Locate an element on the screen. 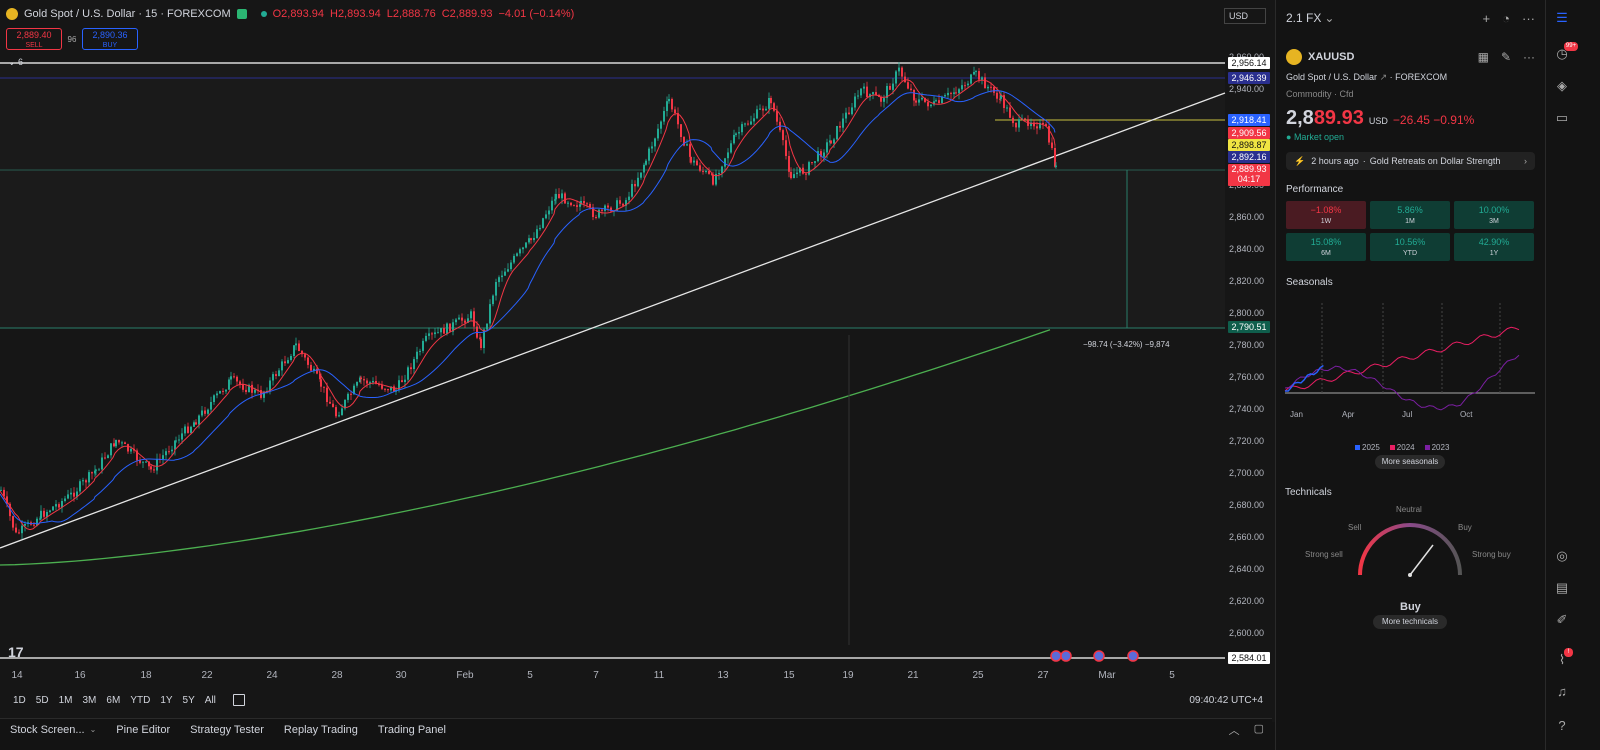  watchlist-header: 2.1 FX ⌄ + ◔ ··· is located at coordinates (1410, 18).